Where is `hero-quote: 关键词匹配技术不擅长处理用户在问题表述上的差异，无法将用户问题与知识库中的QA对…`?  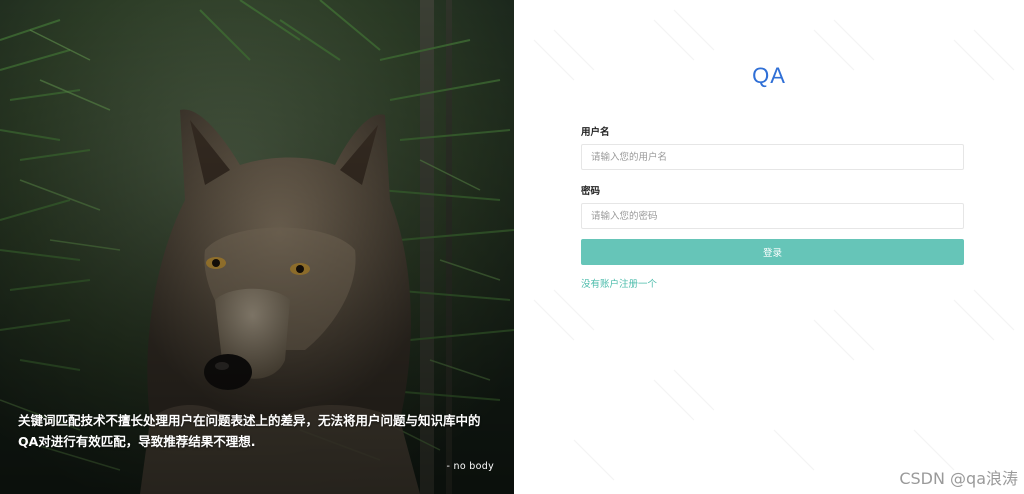 hero-quote: 关键词匹配技术不擅长处理用户在问题表述上的差异，无法将用户问题与知识库中的QA对… is located at coordinates (249, 431).